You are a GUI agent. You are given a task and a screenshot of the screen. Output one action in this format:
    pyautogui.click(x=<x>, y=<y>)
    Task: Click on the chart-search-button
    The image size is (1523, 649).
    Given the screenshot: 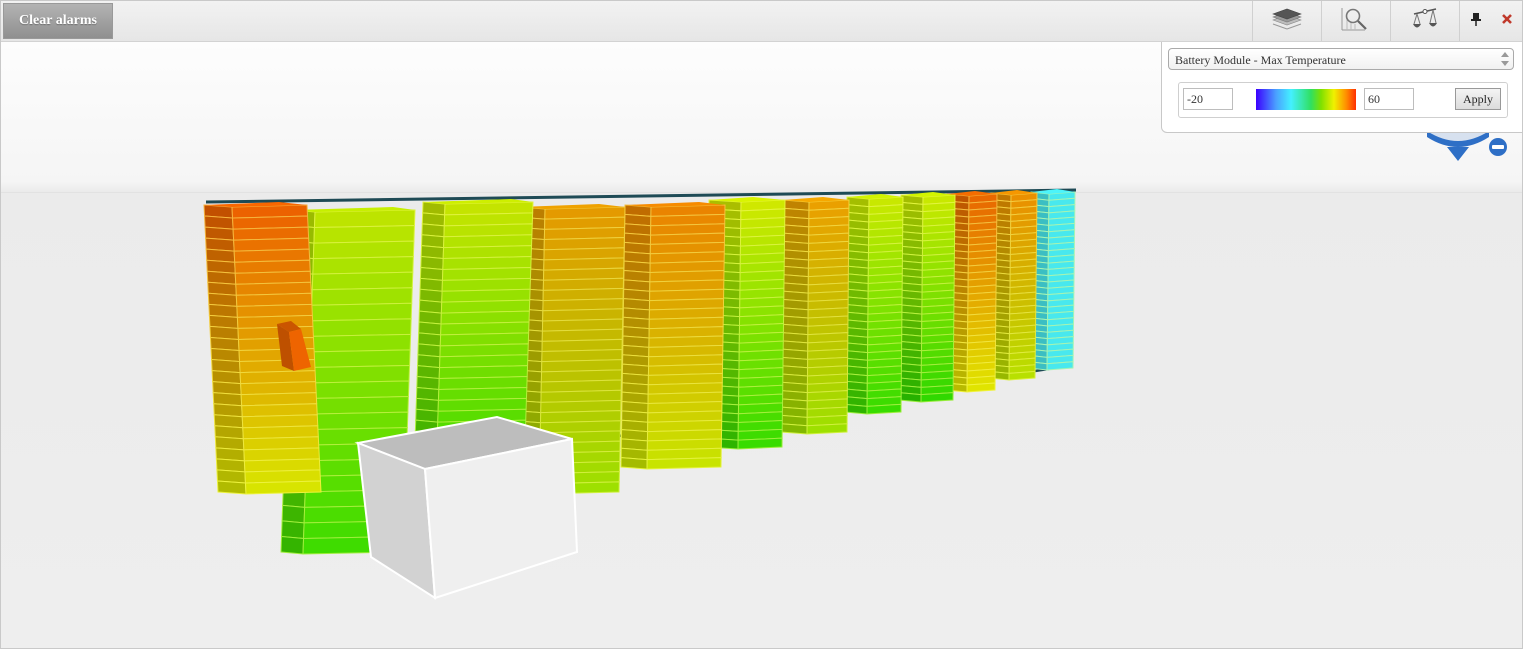 What is the action you would take?
    pyautogui.click(x=1355, y=21)
    